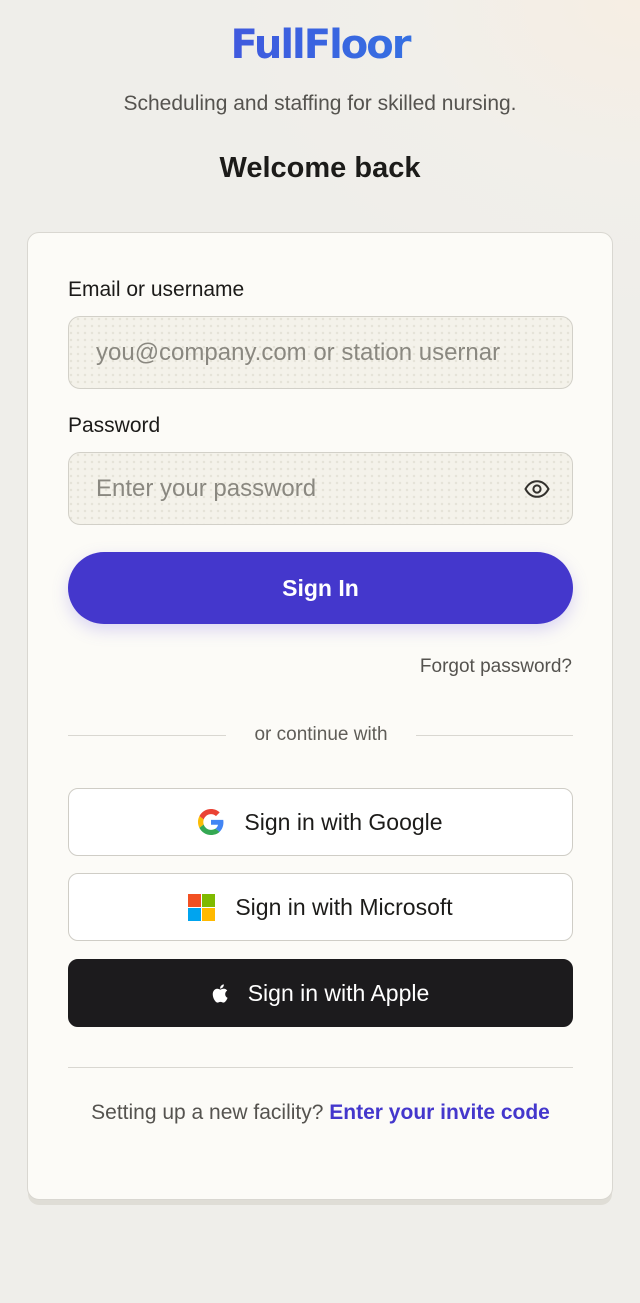  Describe the element at coordinates (202, 907) in the screenshot. I see `microsoft-icon` at that location.